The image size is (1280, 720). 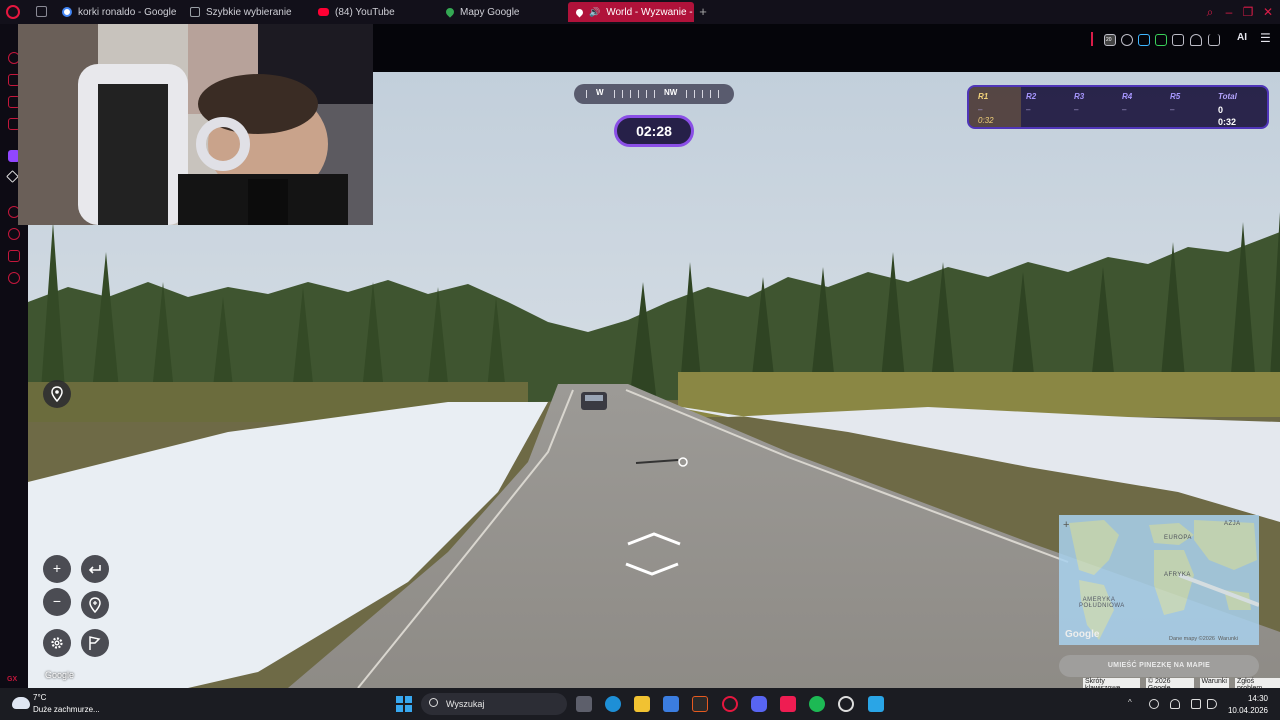 I want to click on round-label: R2, so click(x=1031, y=96).